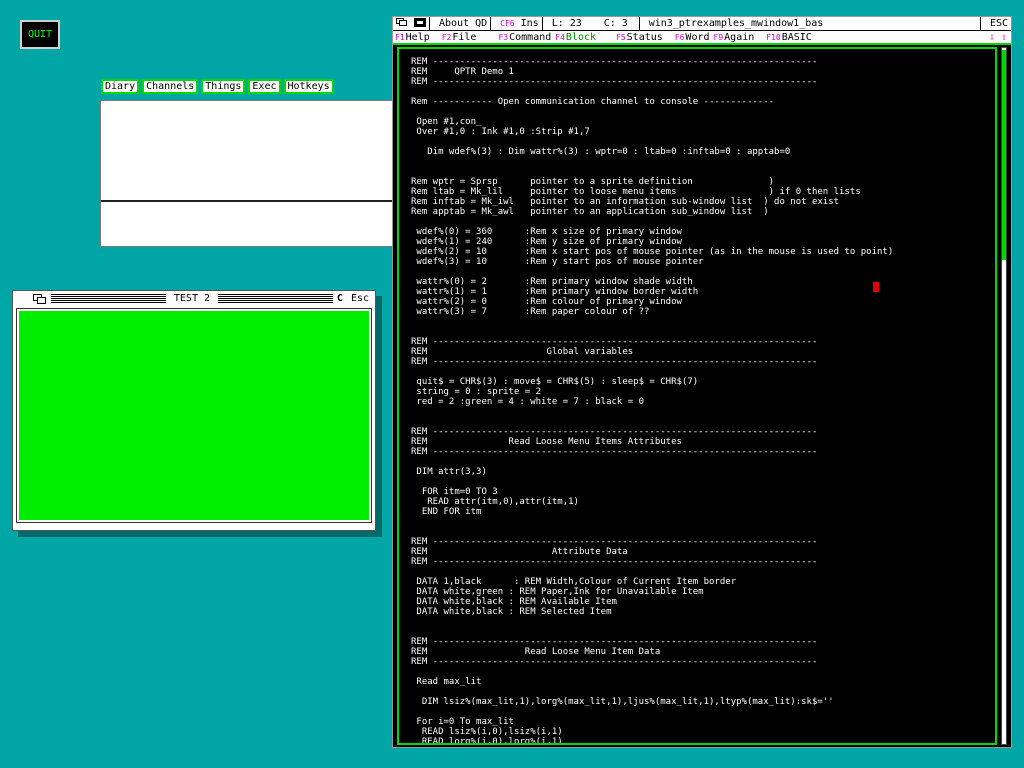 The height and width of the screenshot is (768, 1024). Describe the element at coordinates (459, 37) in the screenshot. I see `file-menu: F2File` at that location.